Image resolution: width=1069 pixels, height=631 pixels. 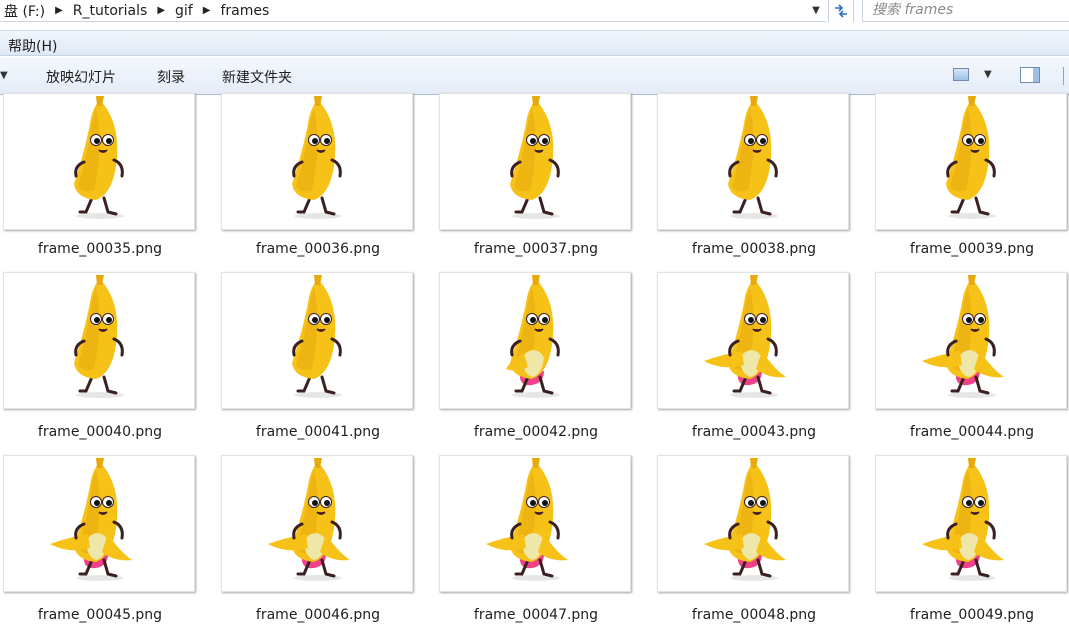 I want to click on file-item: frame_00037.png, so click(x=536, y=179).